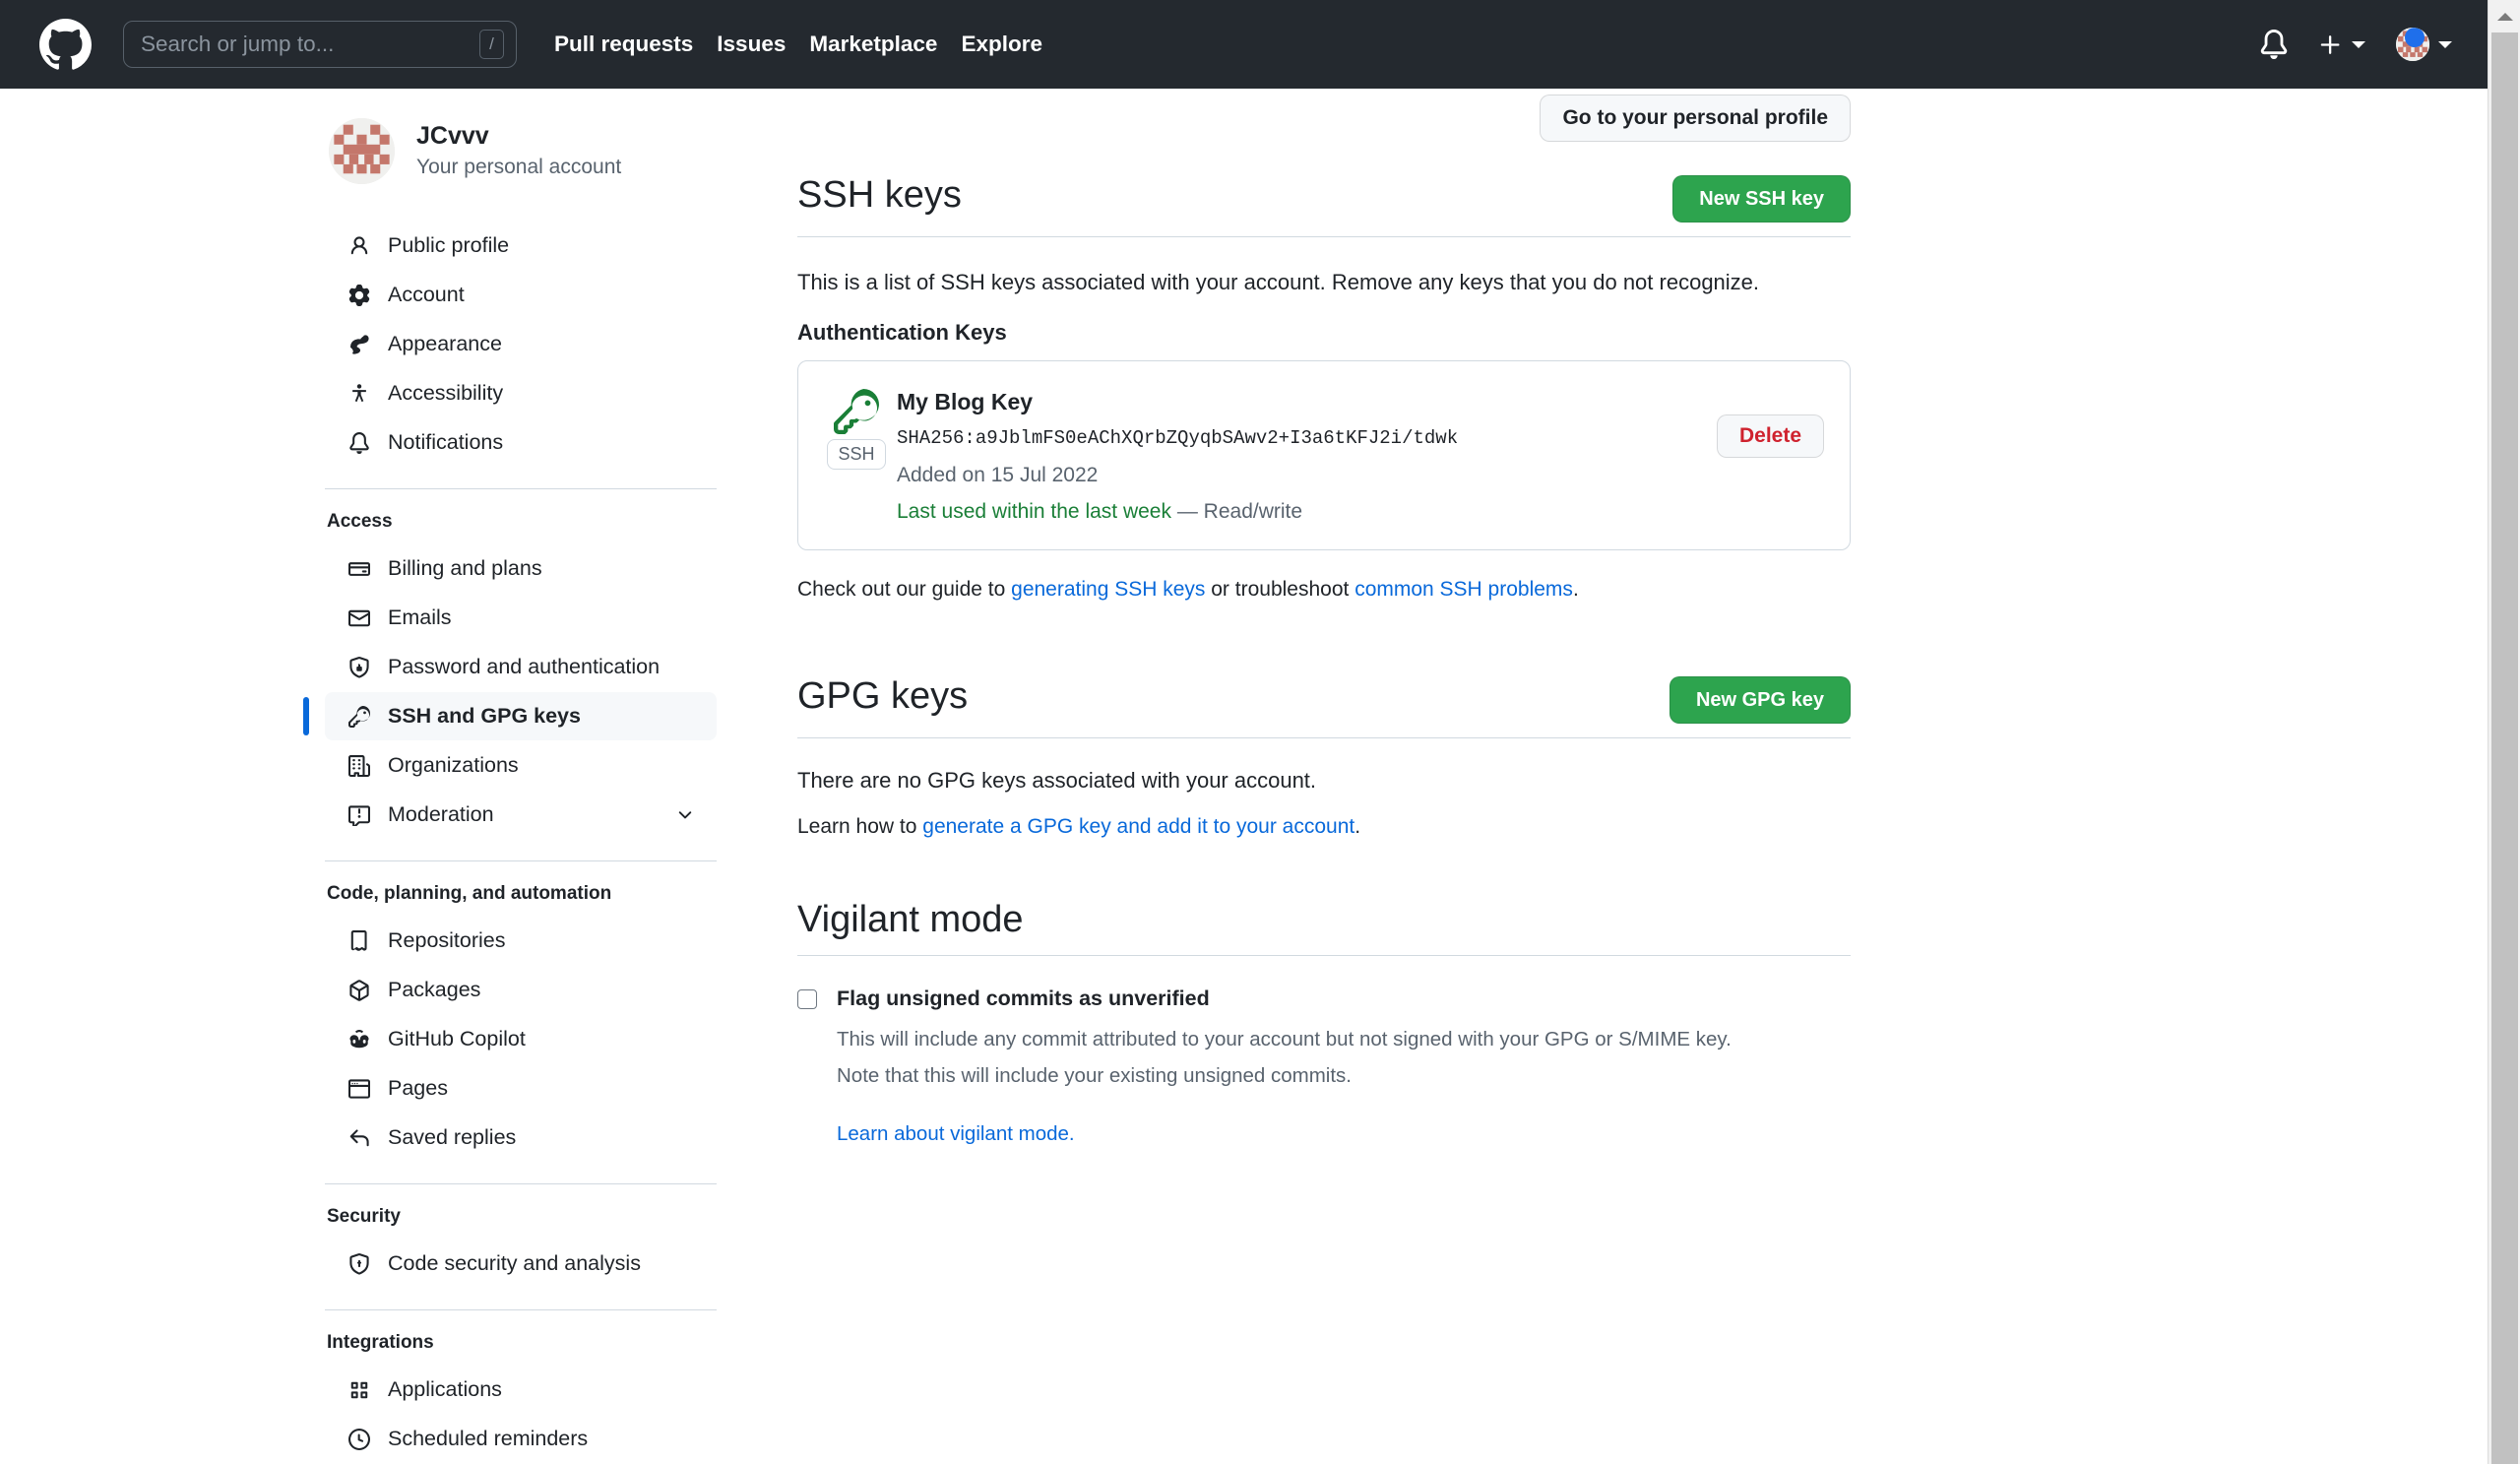 The height and width of the screenshot is (1464, 2520). I want to click on plus-icon, so click(2330, 44).